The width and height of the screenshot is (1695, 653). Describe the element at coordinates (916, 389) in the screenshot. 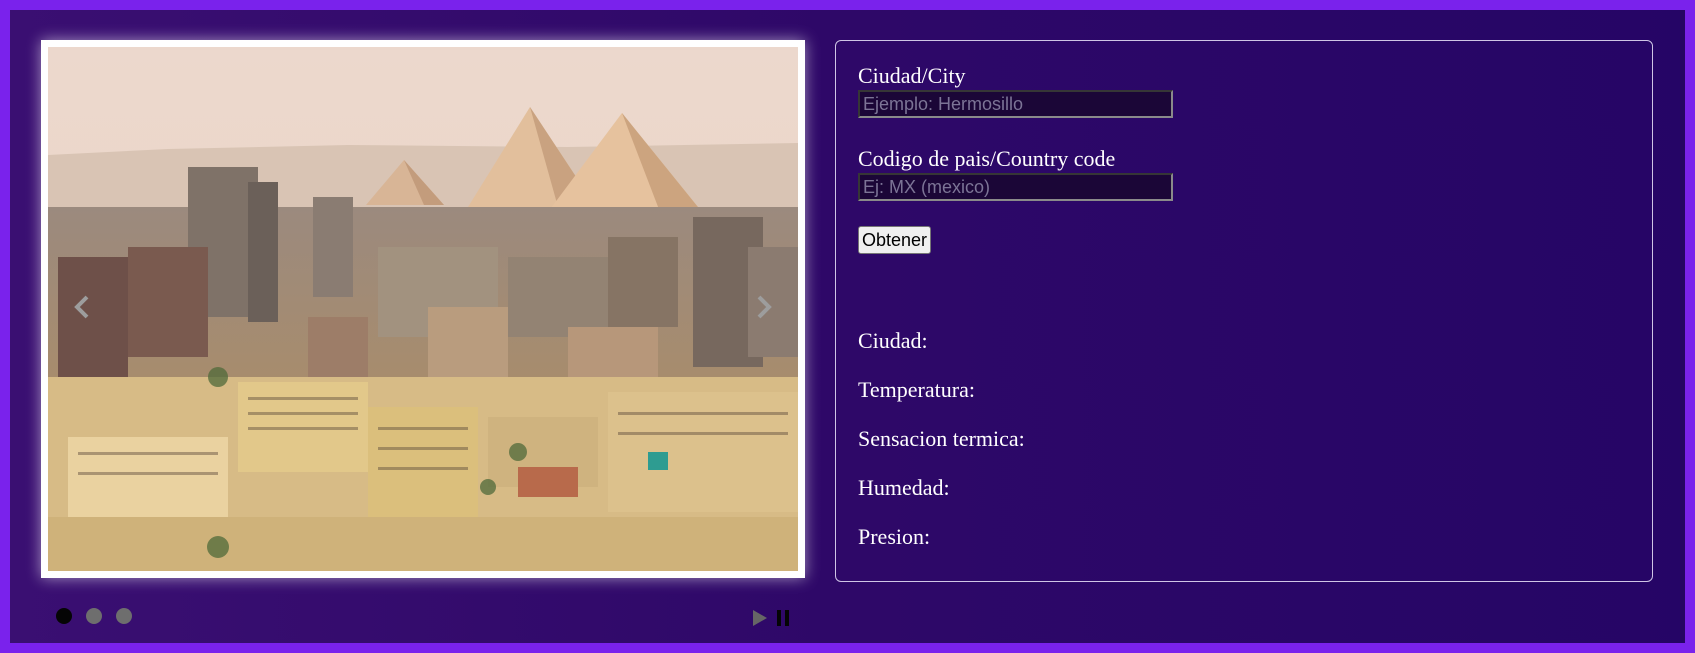

I see `result-temperature: Temperatura:` at that location.